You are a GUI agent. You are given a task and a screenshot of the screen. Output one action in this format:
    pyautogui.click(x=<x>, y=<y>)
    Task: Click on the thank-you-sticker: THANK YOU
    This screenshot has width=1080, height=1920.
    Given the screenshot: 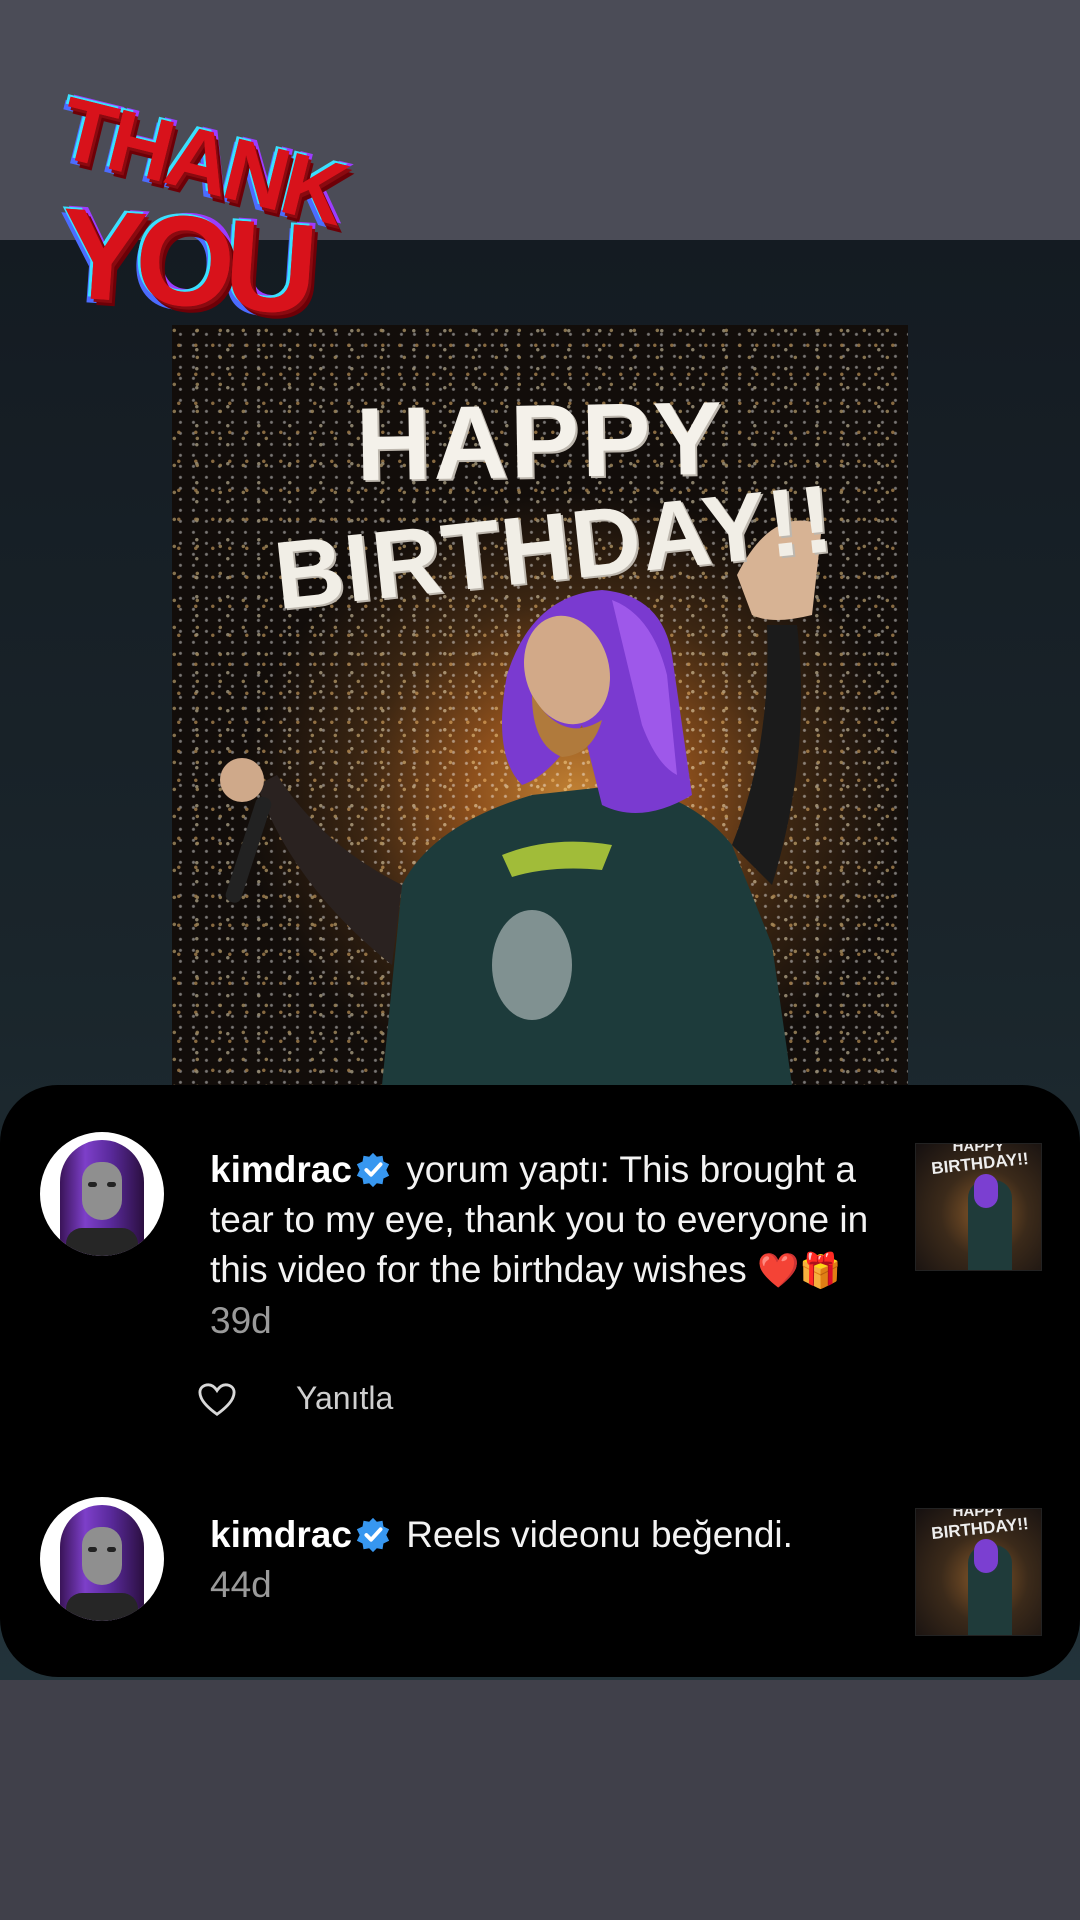 What is the action you would take?
    pyautogui.click(x=196, y=215)
    